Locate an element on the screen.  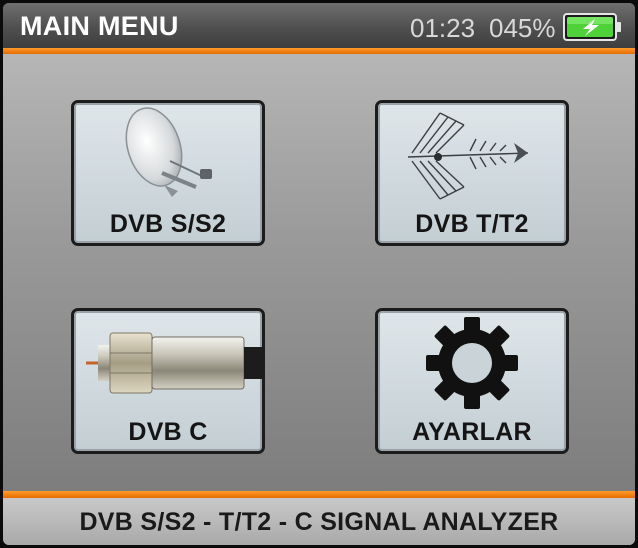
menu-item-dvb-s-s2: DVB S/S2 is located at coordinates (168, 173).